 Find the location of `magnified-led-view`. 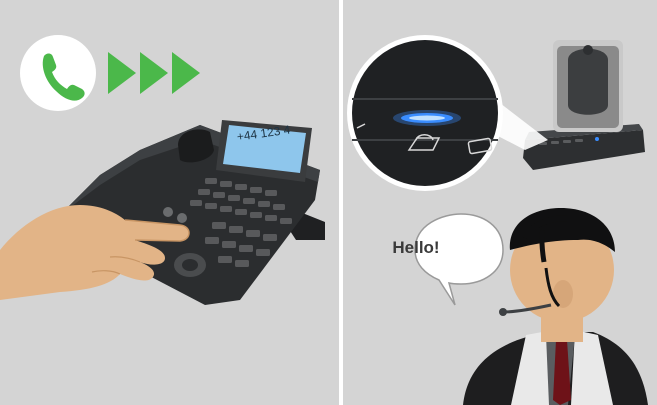

magnified-led-view is located at coordinates (425, 113).